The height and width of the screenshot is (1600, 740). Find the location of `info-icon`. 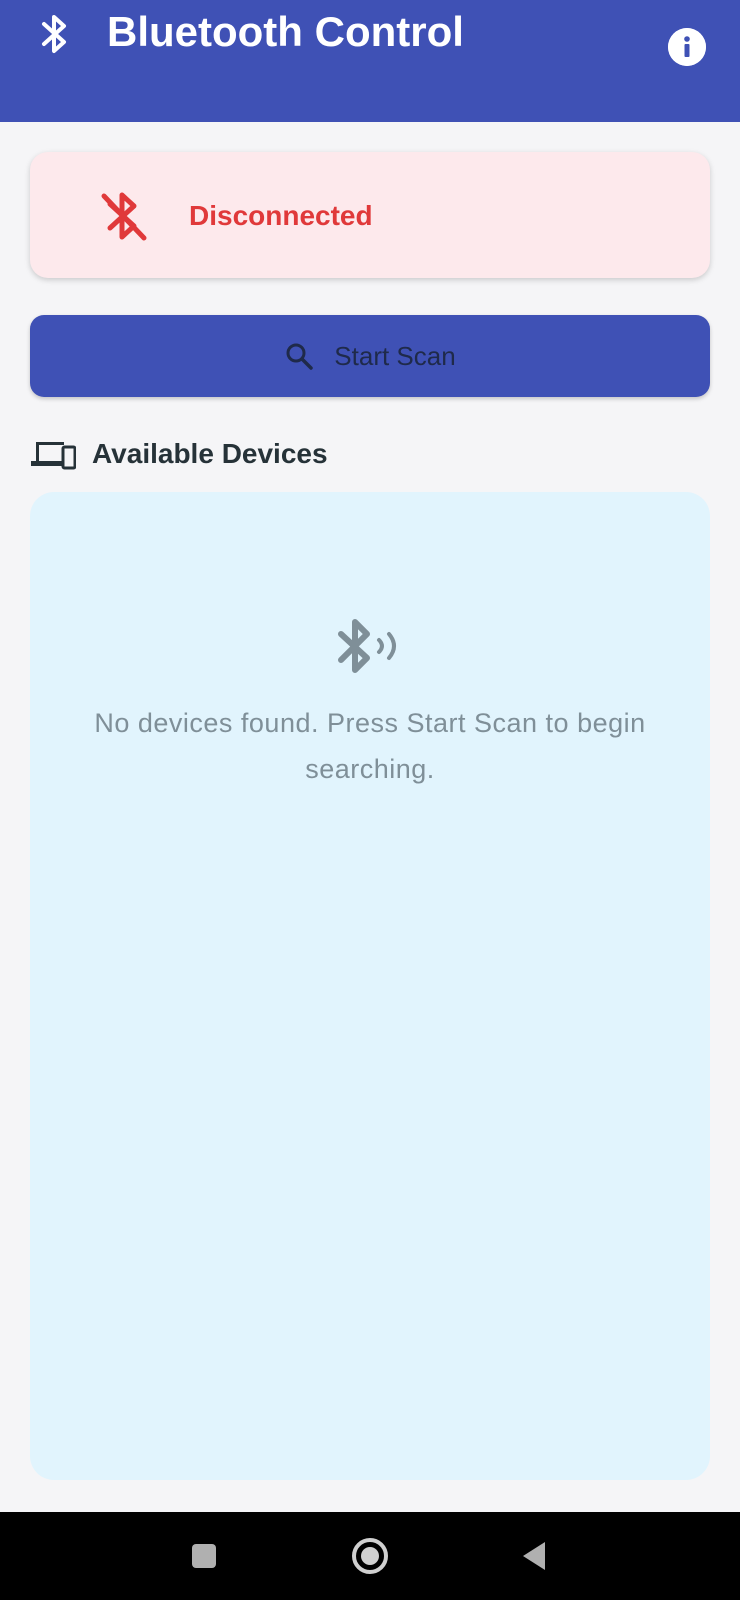

info-icon is located at coordinates (687, 47).